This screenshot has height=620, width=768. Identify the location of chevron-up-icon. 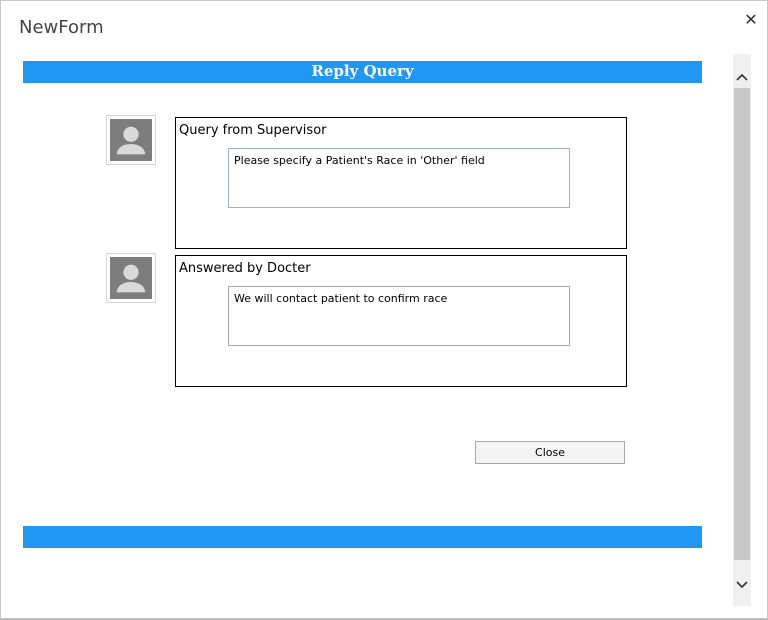
(742, 77).